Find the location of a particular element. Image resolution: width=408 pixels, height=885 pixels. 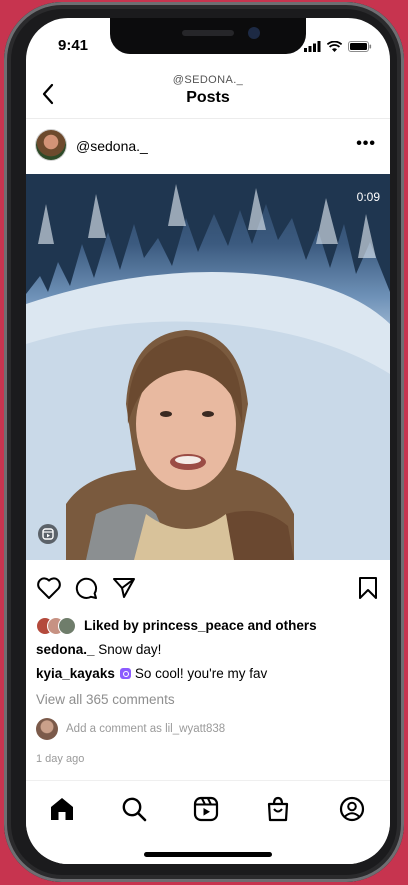

comment-username: kyia_kayaks is located at coordinates (75, 673).